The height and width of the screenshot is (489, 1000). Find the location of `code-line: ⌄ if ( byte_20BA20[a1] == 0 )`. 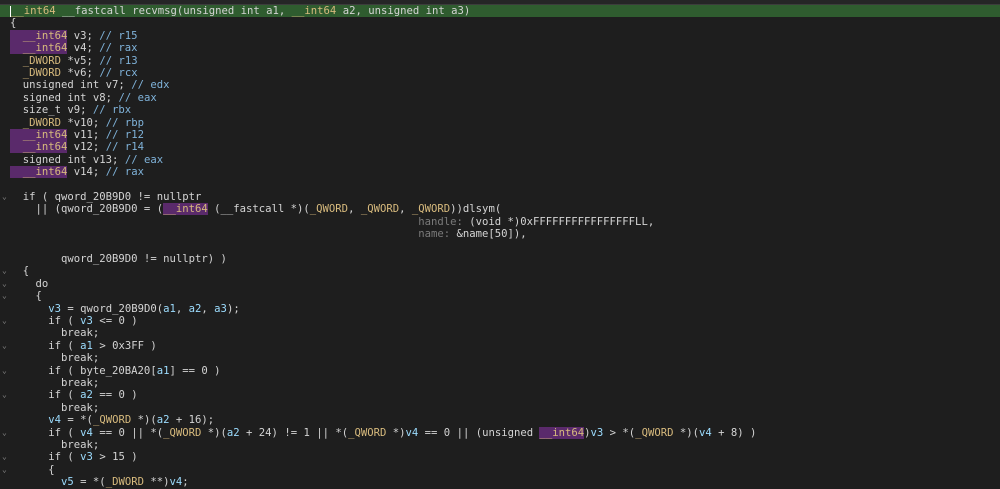

code-line: ⌄ if ( byte_20BA20[a1] == 0 ) is located at coordinates (500, 371).